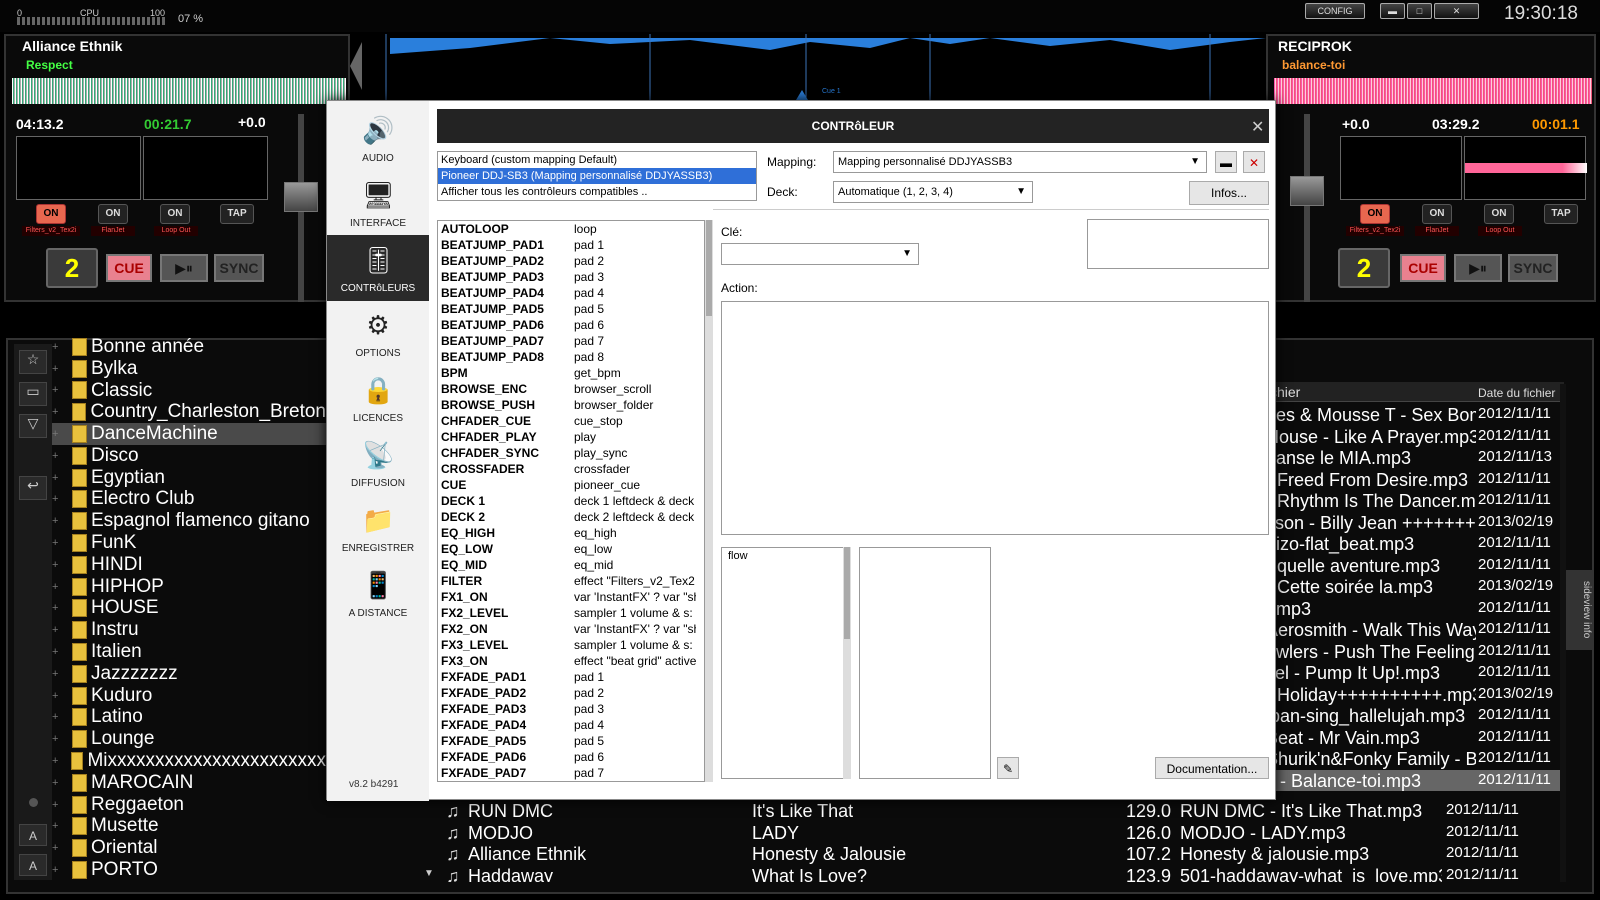 This screenshot has width=1600, height=900. What do you see at coordinates (571, 517) in the screenshot?
I see `mapping-row: DECK 2 deck 2 leftdeck & deck` at bounding box center [571, 517].